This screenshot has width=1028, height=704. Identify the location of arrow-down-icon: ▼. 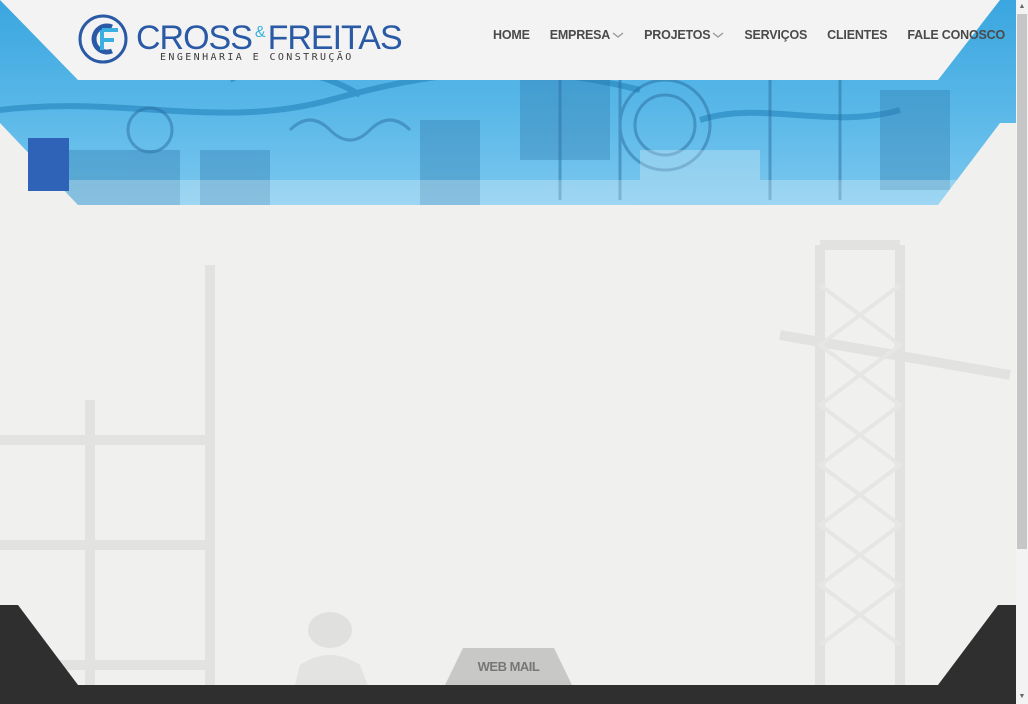
(1022, 697).